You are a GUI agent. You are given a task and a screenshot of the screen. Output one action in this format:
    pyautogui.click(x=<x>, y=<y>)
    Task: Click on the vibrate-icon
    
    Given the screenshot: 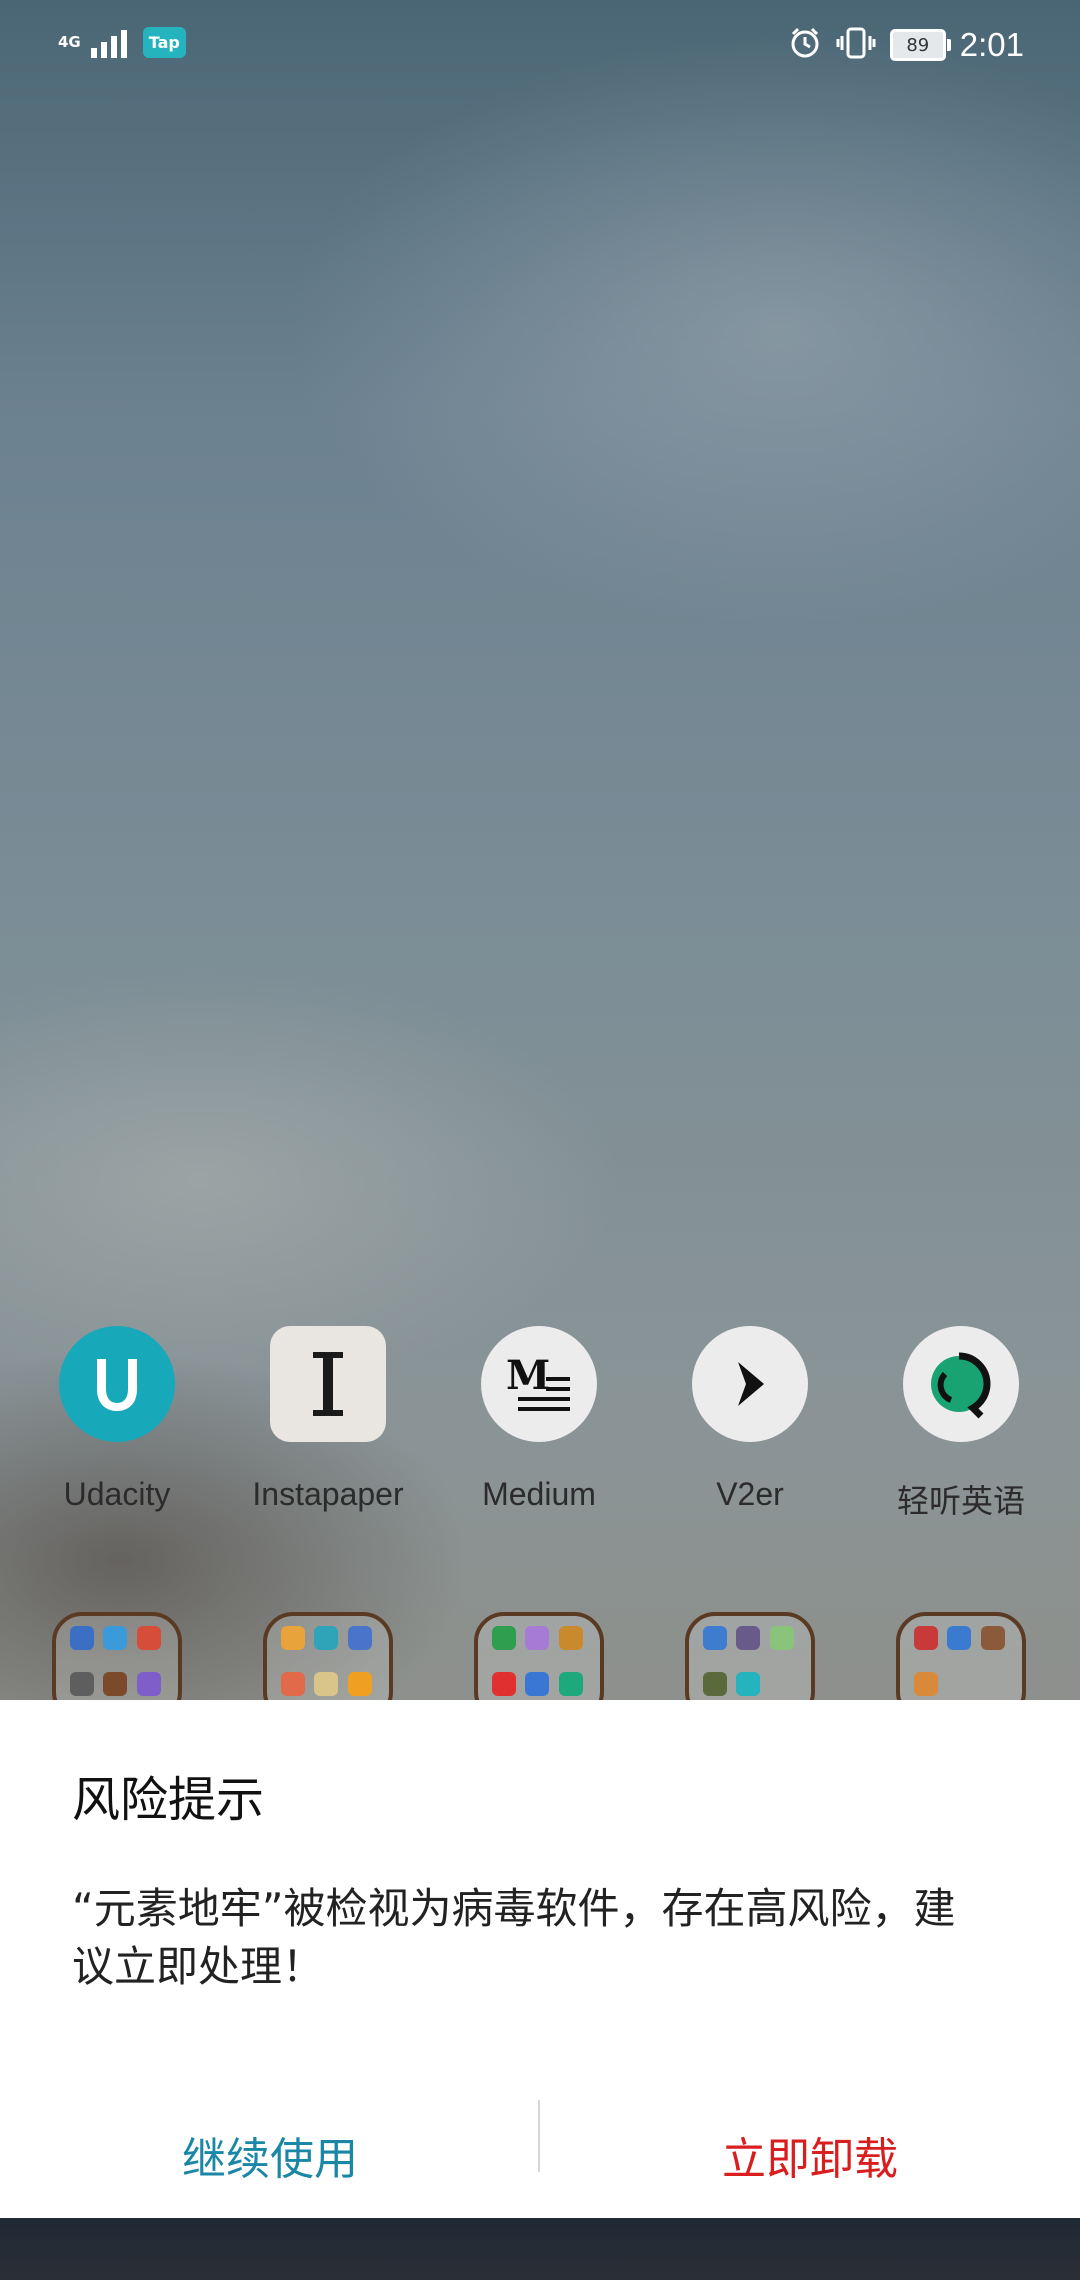 What is the action you would take?
    pyautogui.click(x=856, y=45)
    